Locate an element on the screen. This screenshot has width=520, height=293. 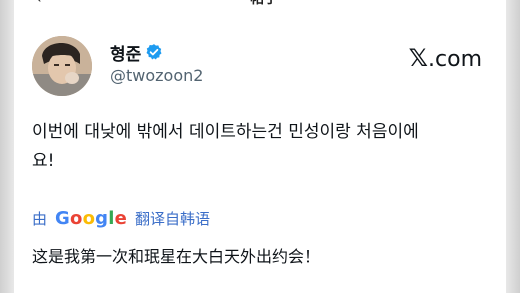
google-letter-g: G is located at coordinates (62, 218).